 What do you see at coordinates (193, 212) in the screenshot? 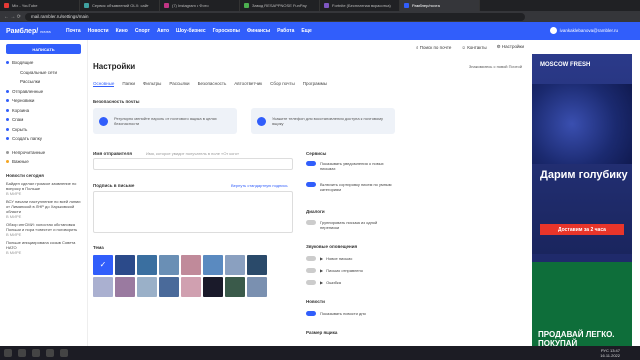
I see `signature-textarea` at bounding box center [193, 212].